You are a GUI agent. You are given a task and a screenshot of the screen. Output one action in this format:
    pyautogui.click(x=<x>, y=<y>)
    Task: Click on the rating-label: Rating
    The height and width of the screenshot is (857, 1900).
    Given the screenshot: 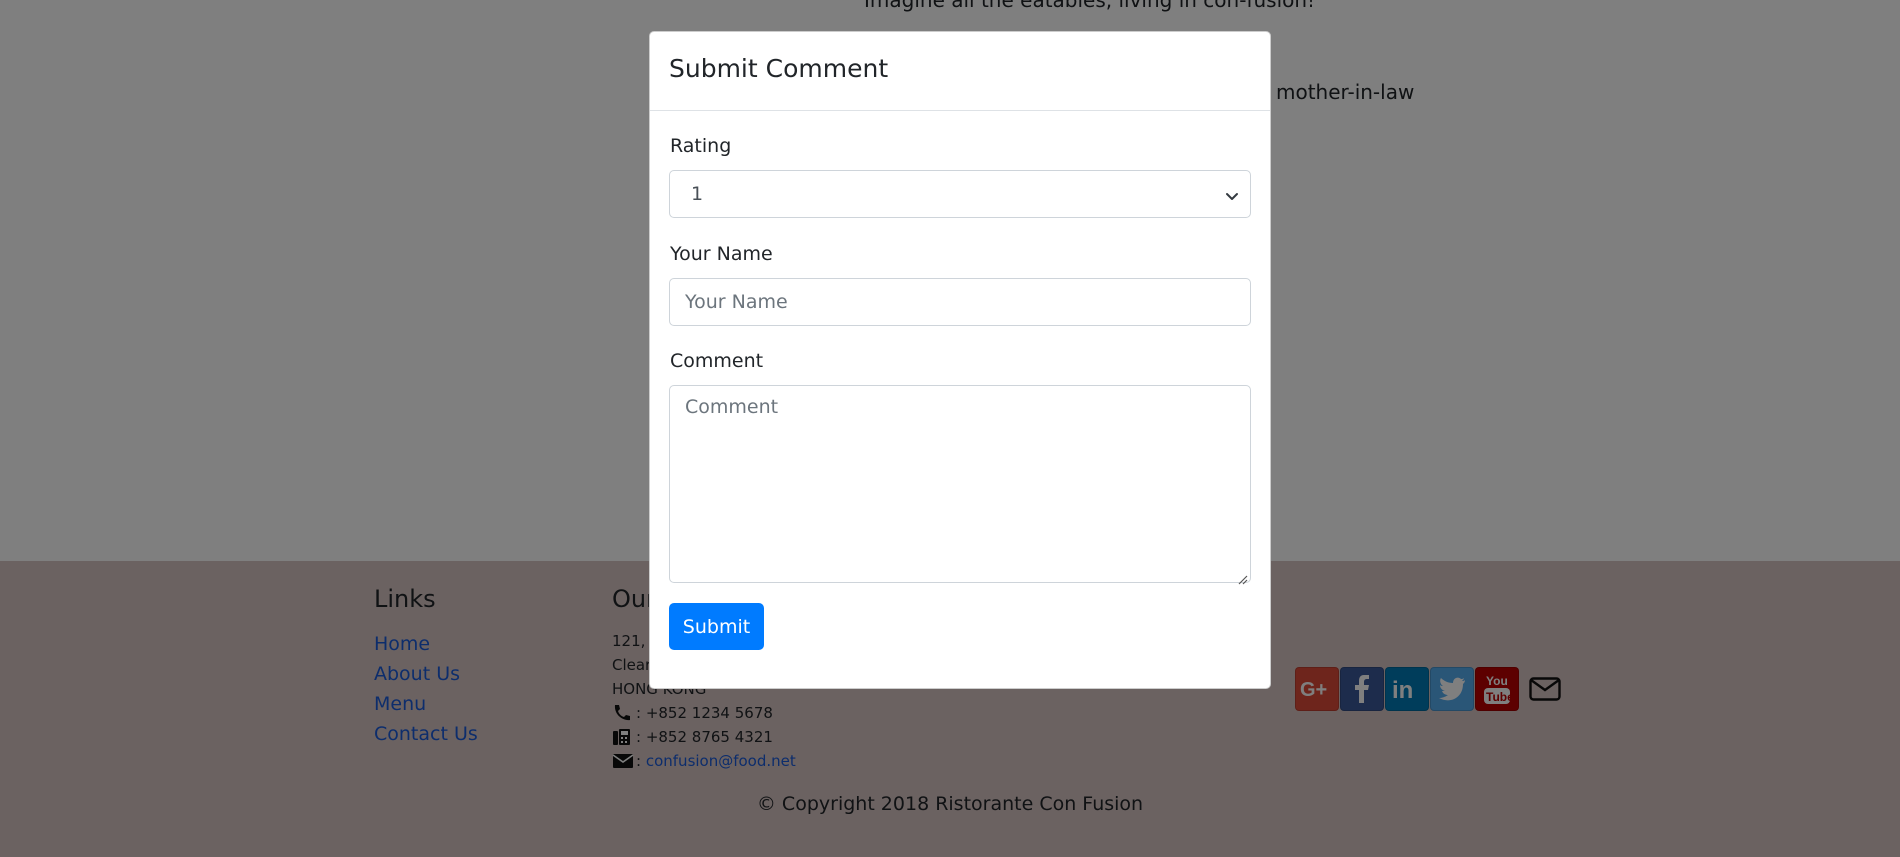 What is the action you would take?
    pyautogui.click(x=701, y=146)
    